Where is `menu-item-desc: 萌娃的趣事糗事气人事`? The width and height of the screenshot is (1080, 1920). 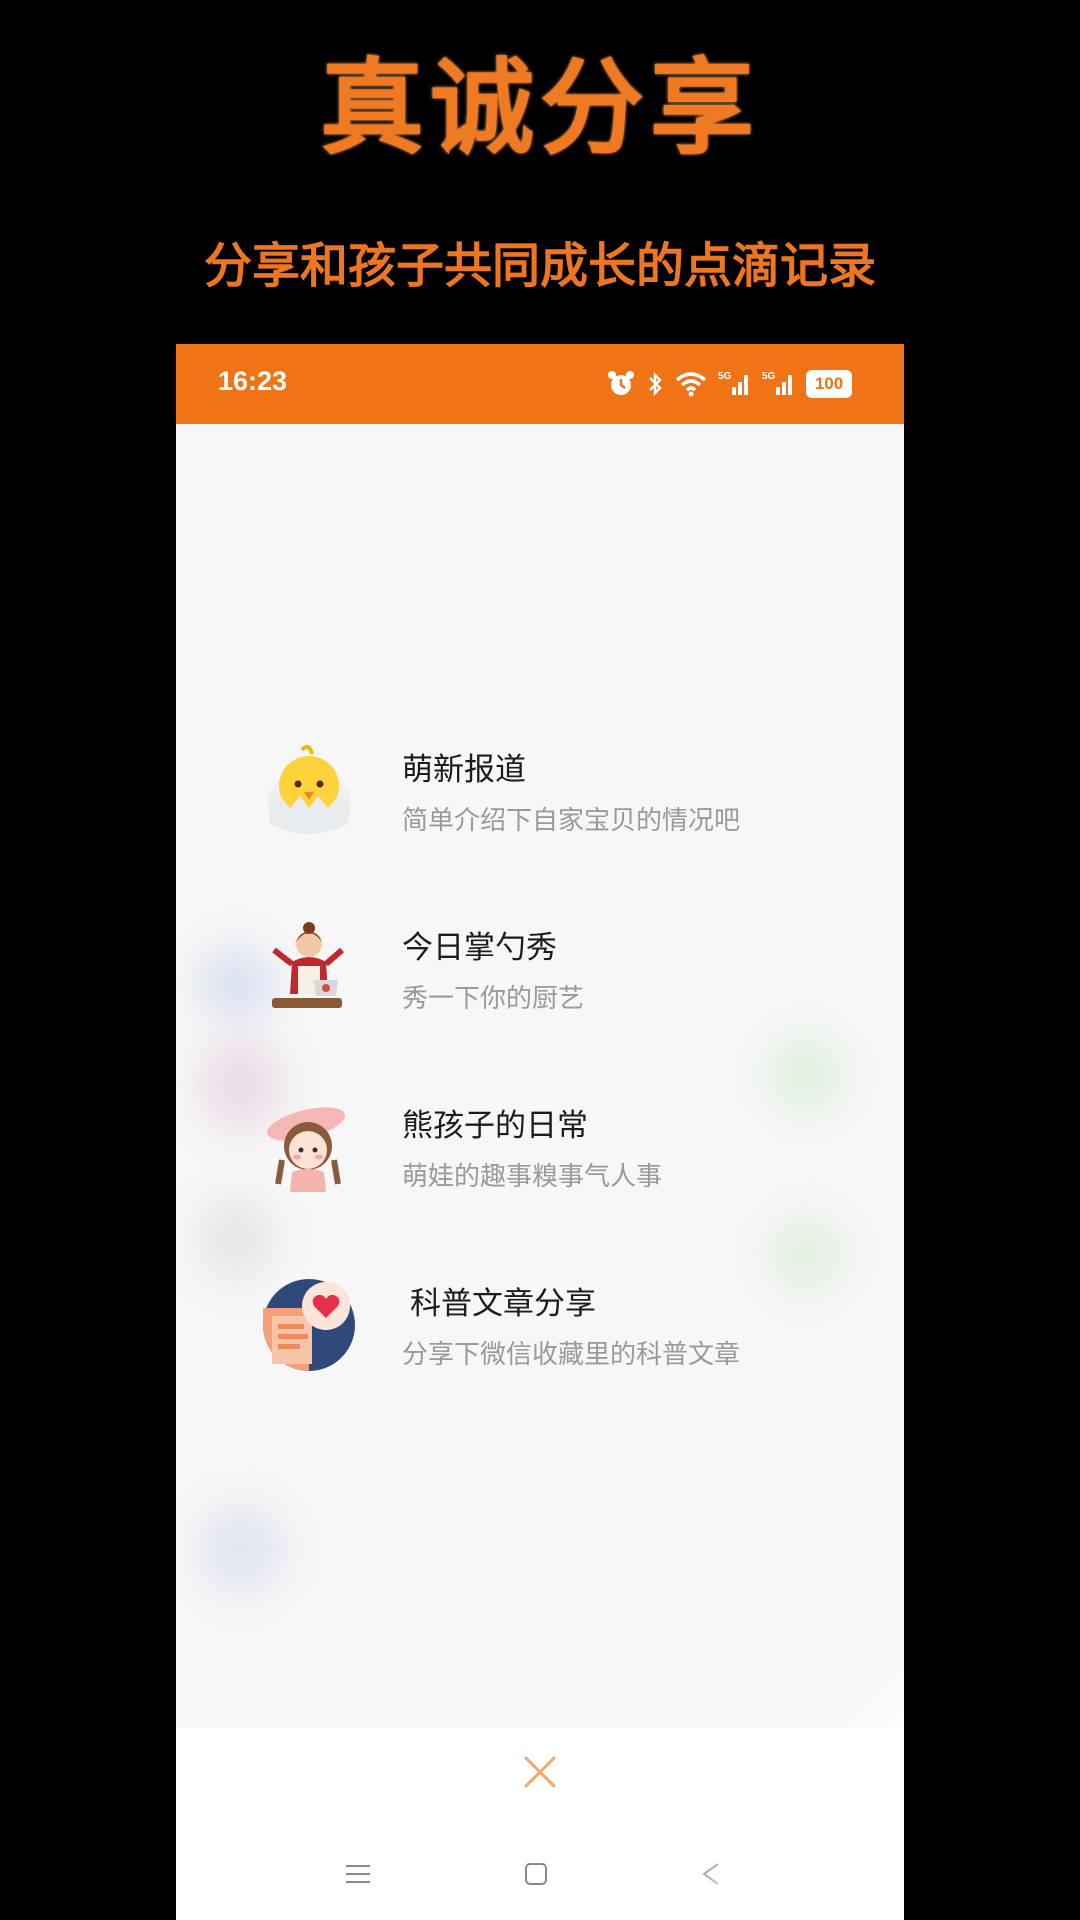 menu-item-desc: 萌娃的趣事糗事气人事 is located at coordinates (532, 1177).